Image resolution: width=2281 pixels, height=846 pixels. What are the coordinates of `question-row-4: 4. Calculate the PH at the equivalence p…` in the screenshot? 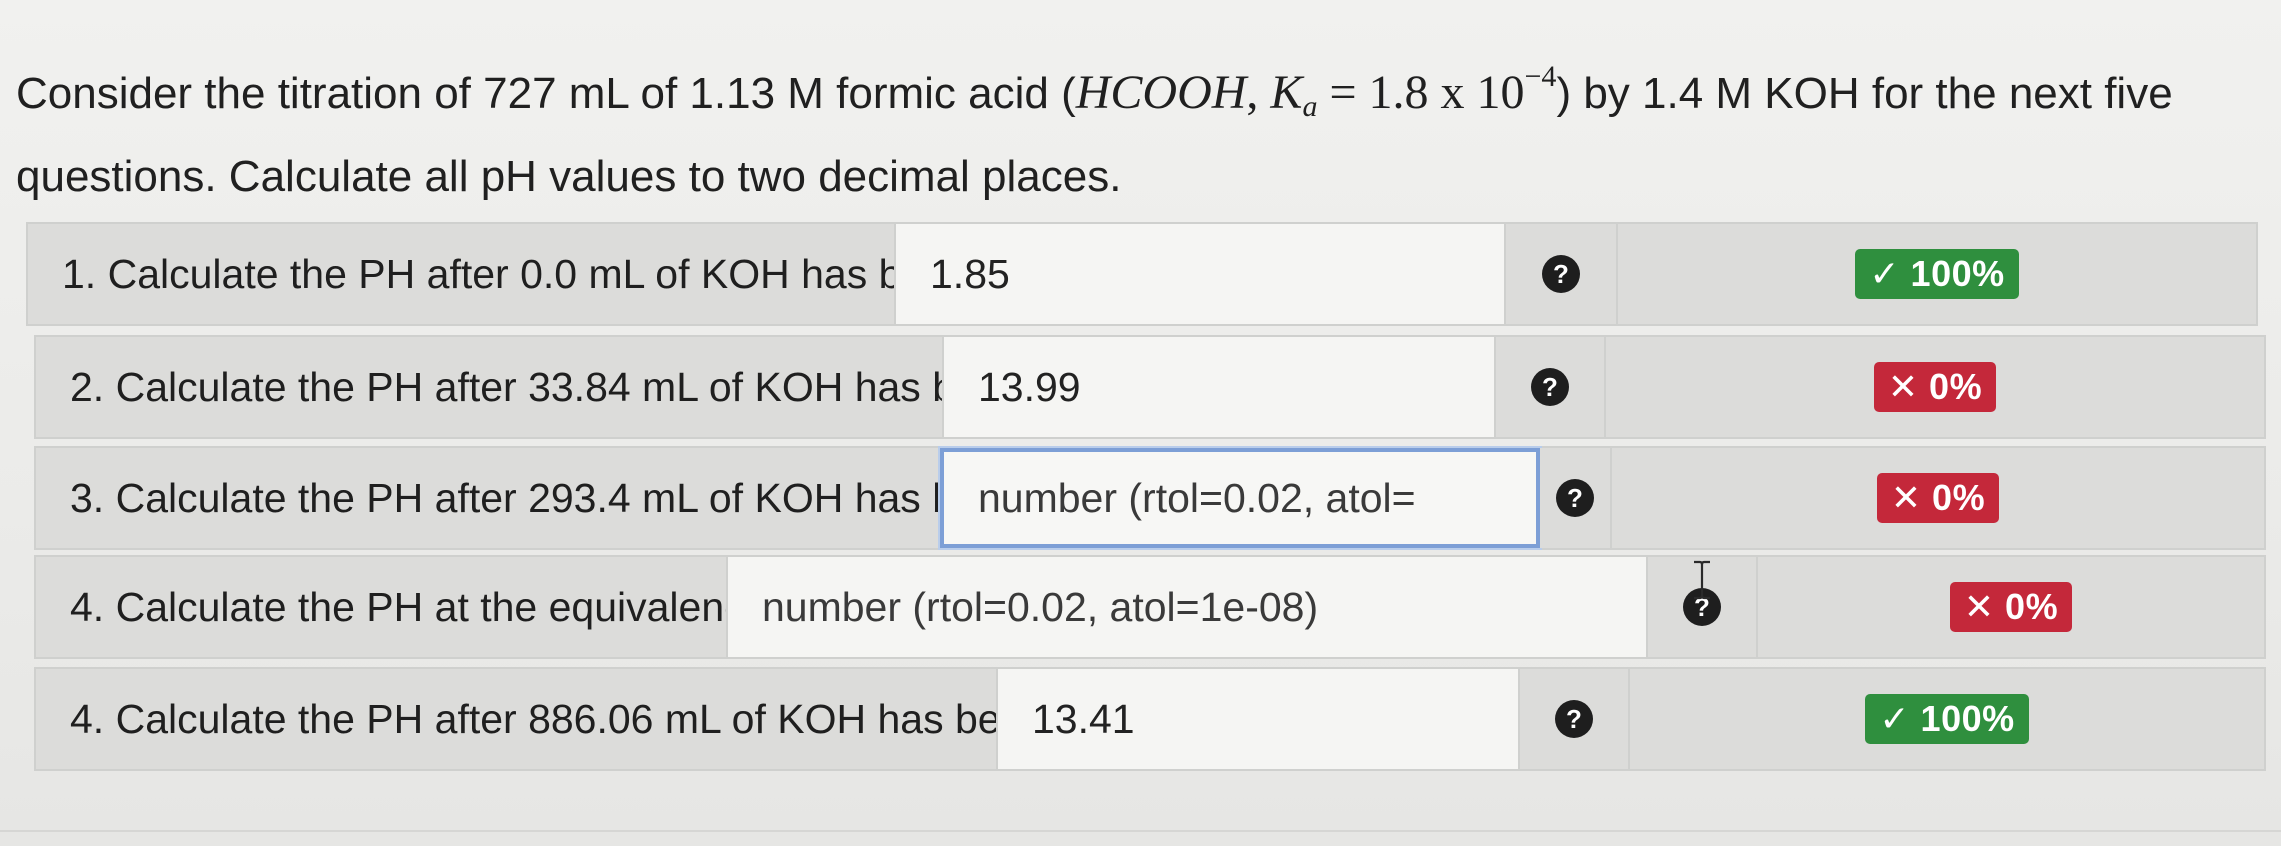 It's located at (1150, 607).